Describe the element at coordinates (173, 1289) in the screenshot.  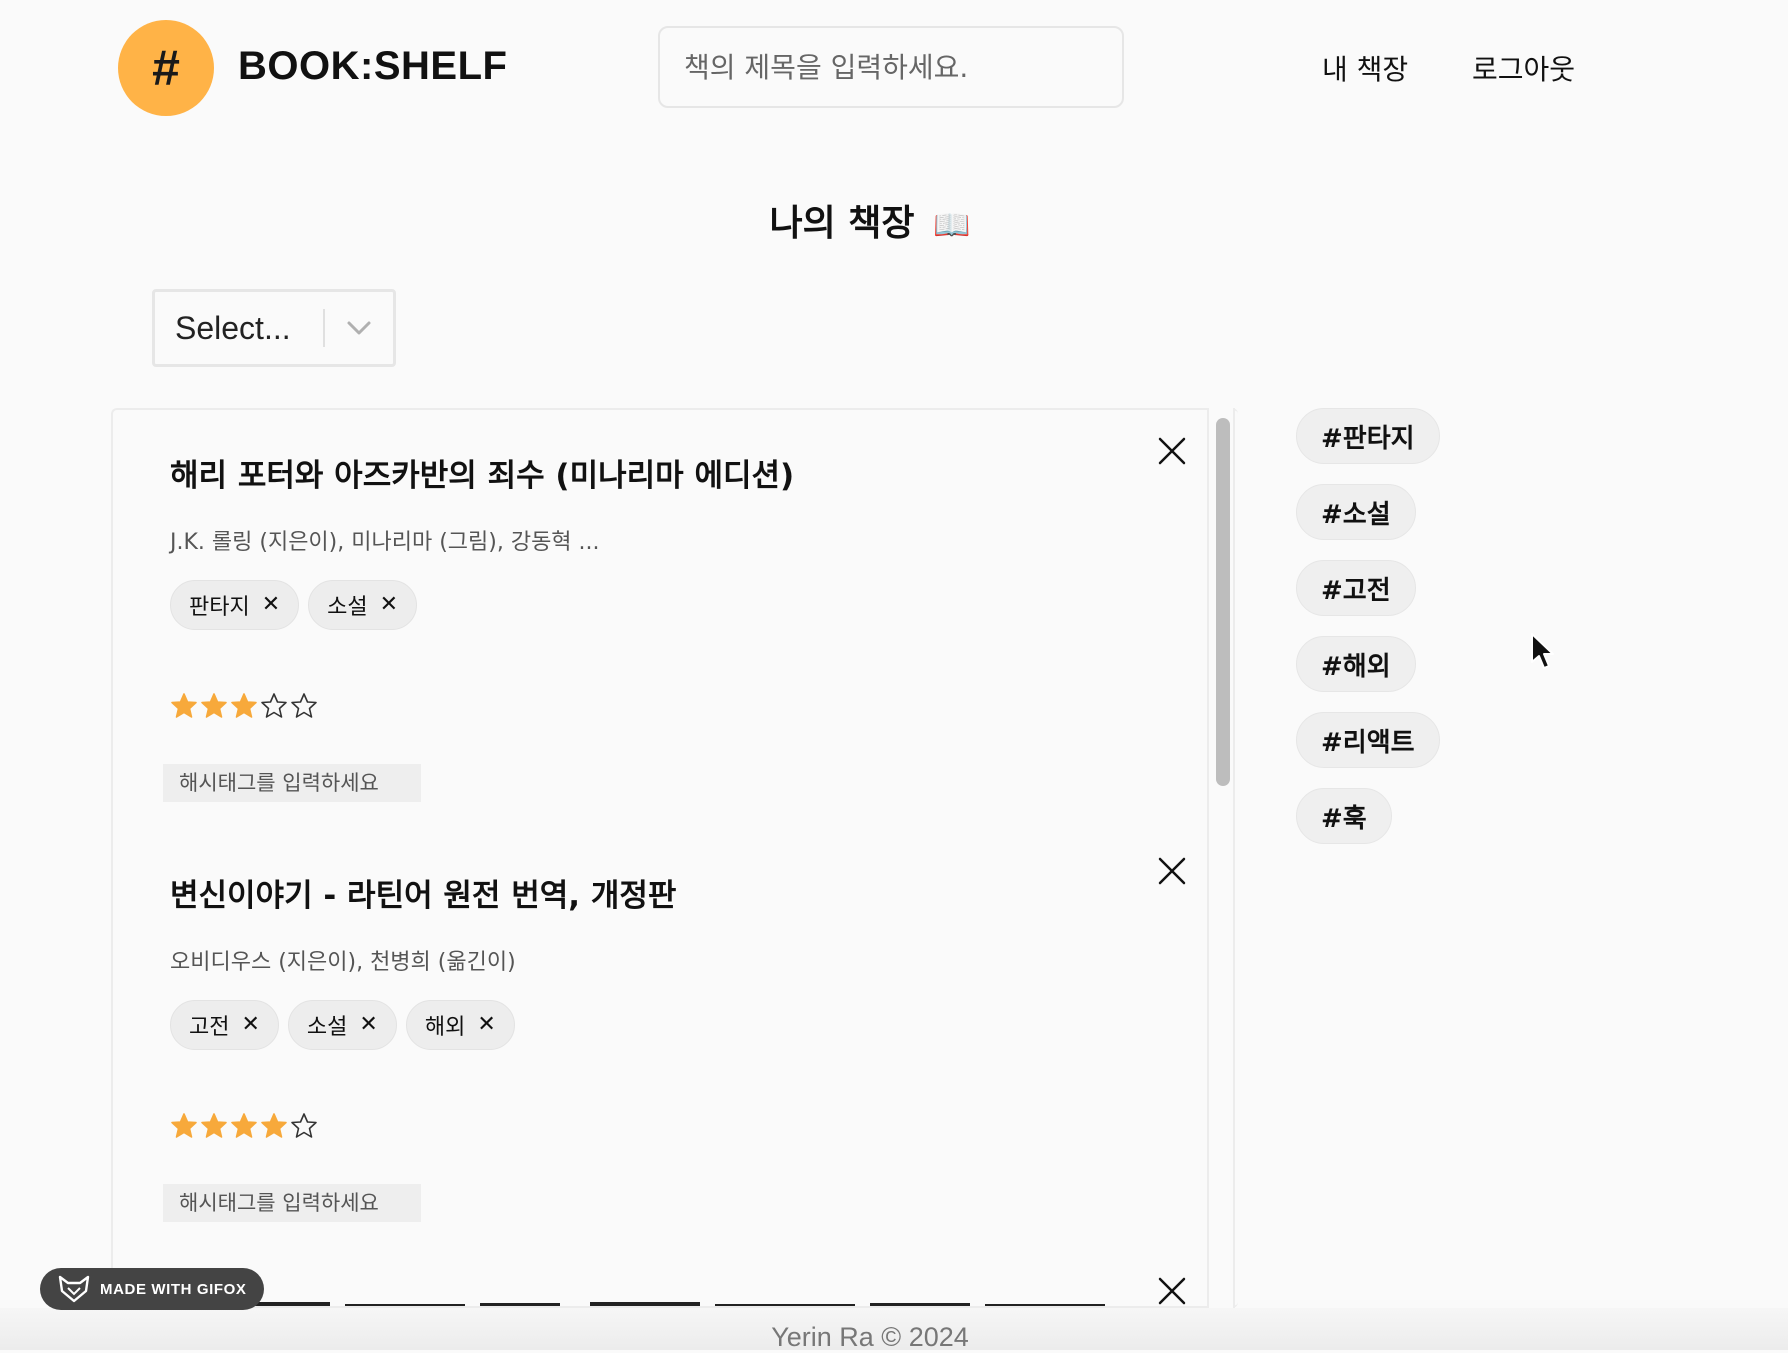
I see `watermark-text: MADE WITH GIFOX` at that location.